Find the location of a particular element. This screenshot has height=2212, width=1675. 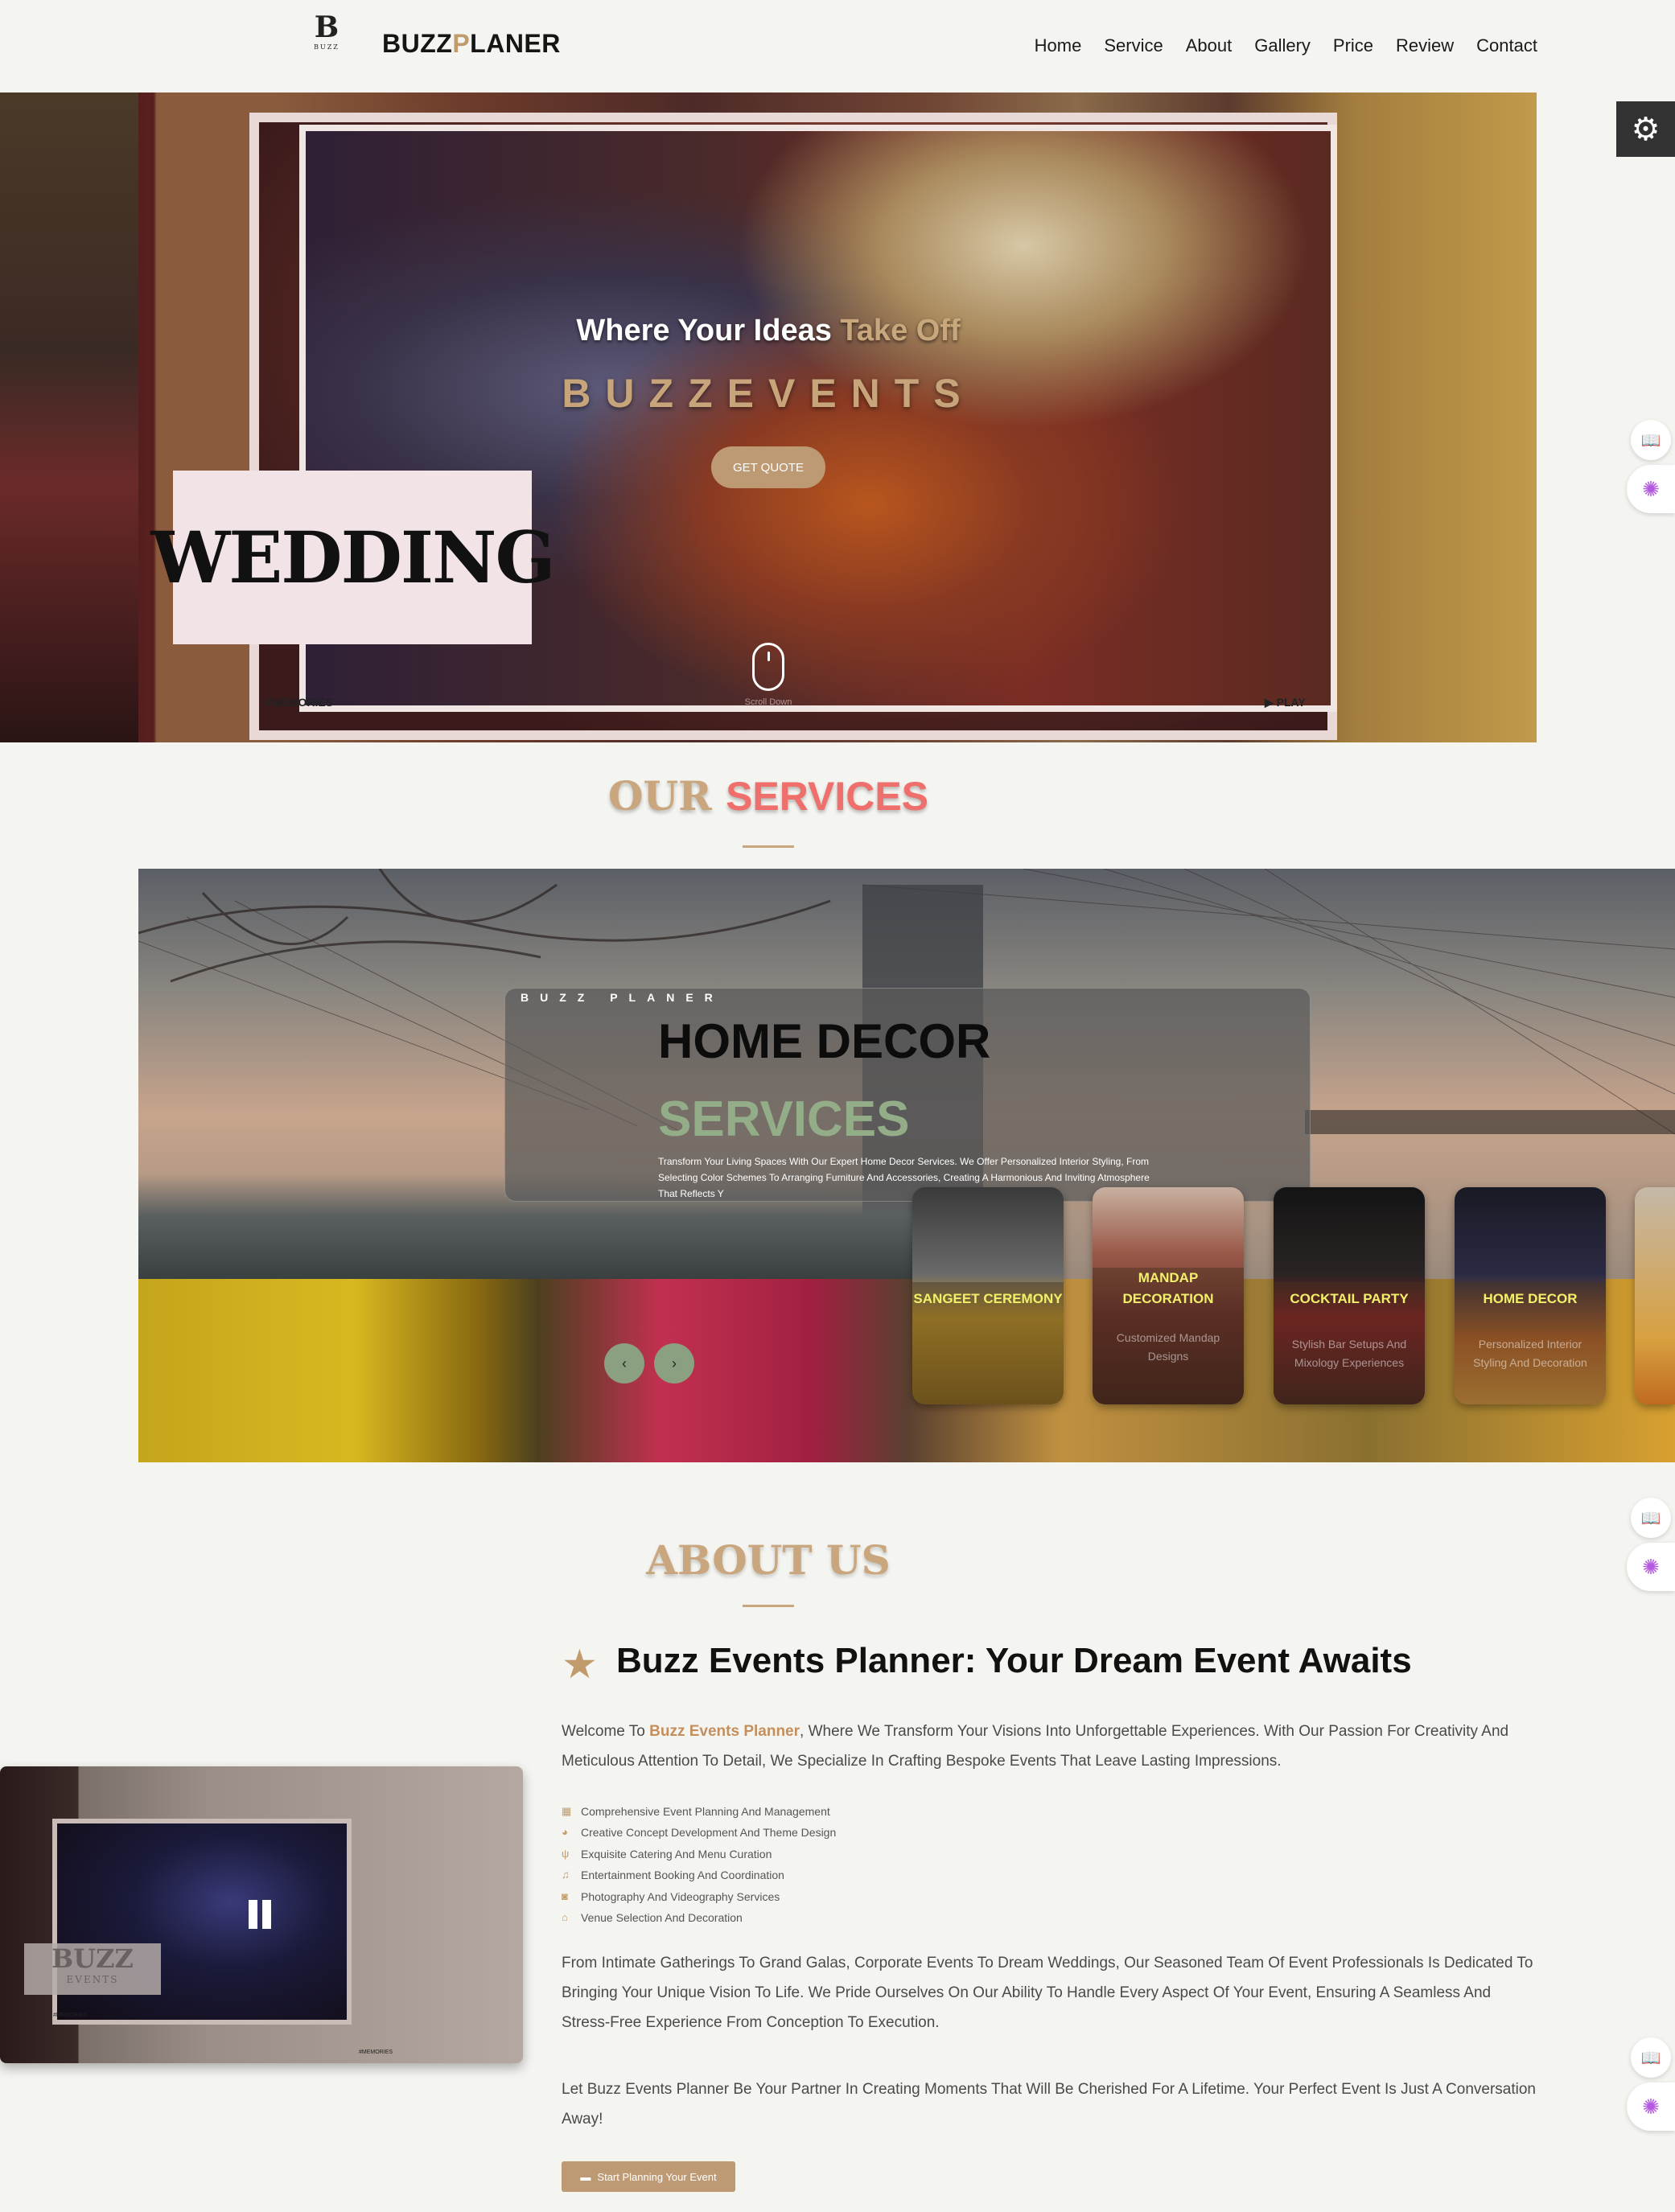

list-item: ψ Exquisite Catering And Menu Curation is located at coordinates (699, 1854).